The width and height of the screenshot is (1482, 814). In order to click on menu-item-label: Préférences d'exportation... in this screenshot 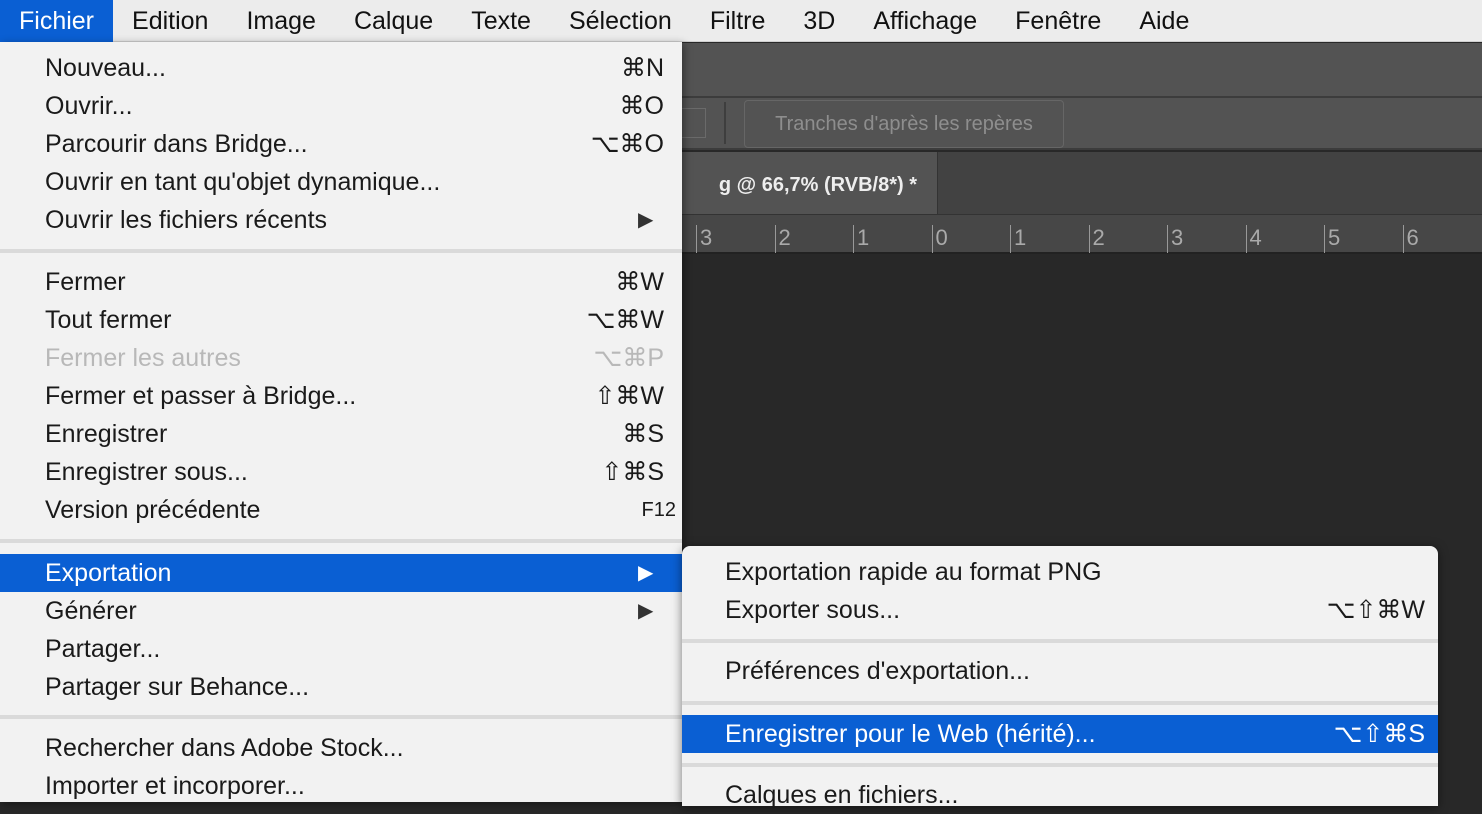, I will do `click(877, 671)`.